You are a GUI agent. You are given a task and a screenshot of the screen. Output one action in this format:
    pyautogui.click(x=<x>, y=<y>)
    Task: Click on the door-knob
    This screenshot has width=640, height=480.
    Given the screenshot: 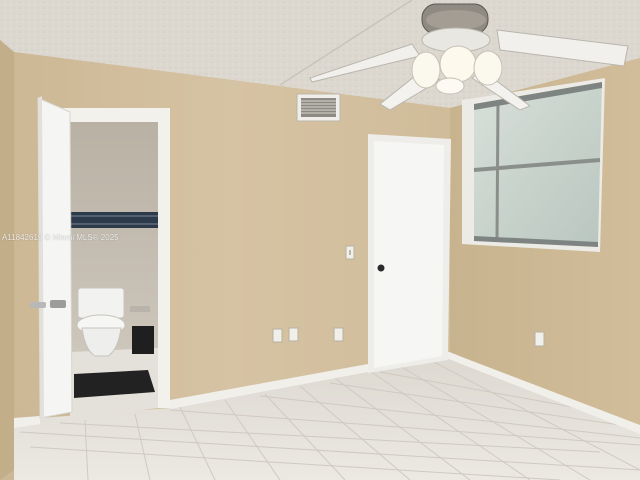 What is the action you would take?
    pyautogui.click(x=381, y=268)
    